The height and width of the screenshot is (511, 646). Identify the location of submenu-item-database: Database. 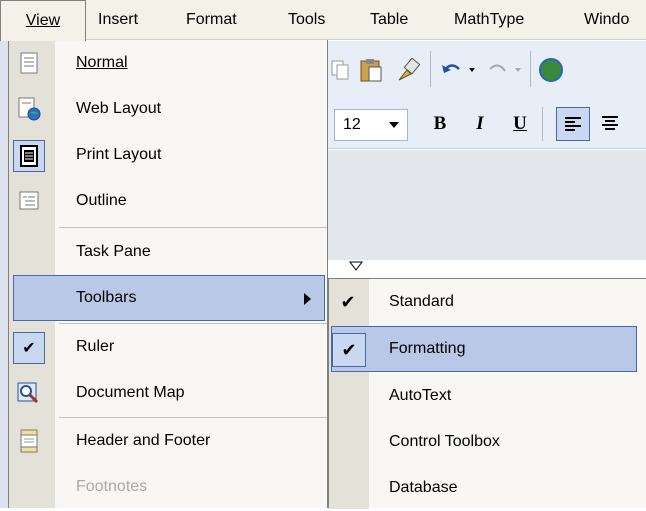
(487, 488).